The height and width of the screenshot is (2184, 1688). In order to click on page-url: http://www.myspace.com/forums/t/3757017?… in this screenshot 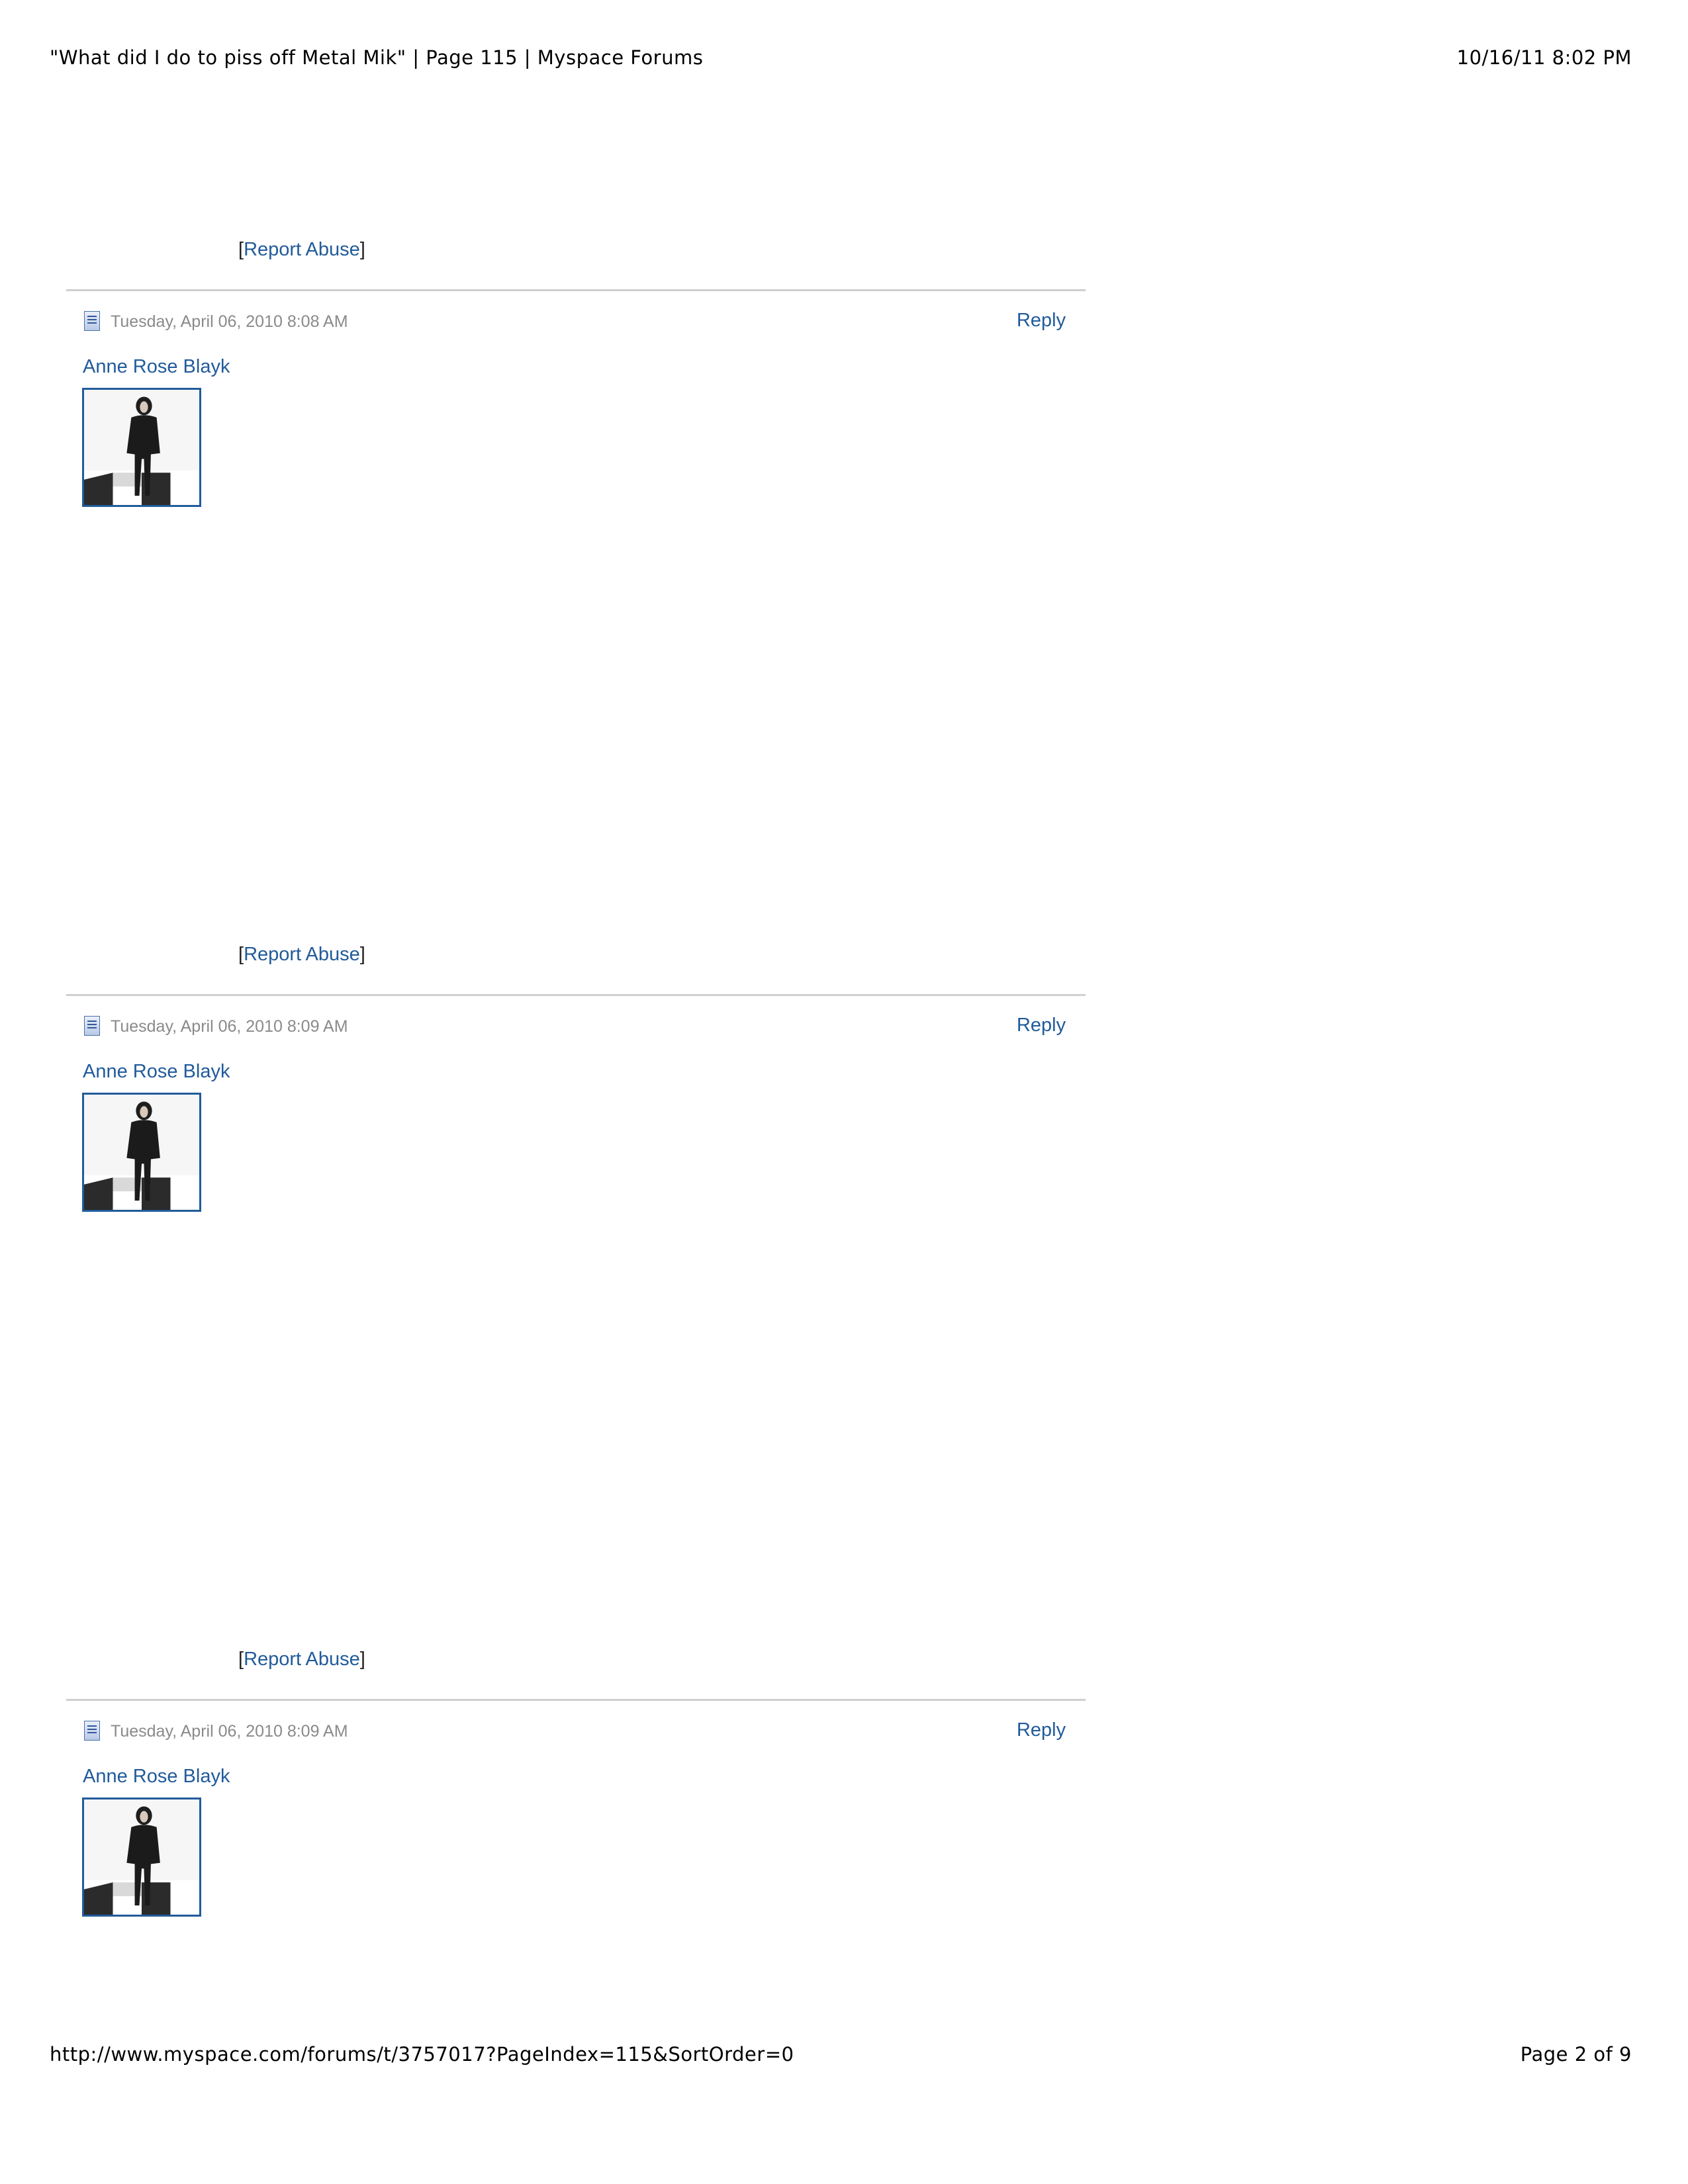, I will do `click(422, 2054)`.